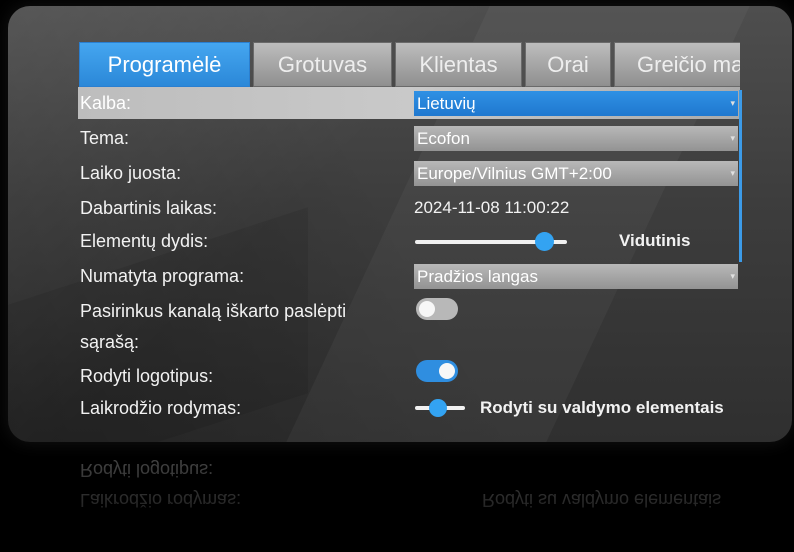 This screenshot has width=794, height=552. What do you see at coordinates (149, 208) in the screenshot?
I see `current-time-label: Dabartinis laikas:` at bounding box center [149, 208].